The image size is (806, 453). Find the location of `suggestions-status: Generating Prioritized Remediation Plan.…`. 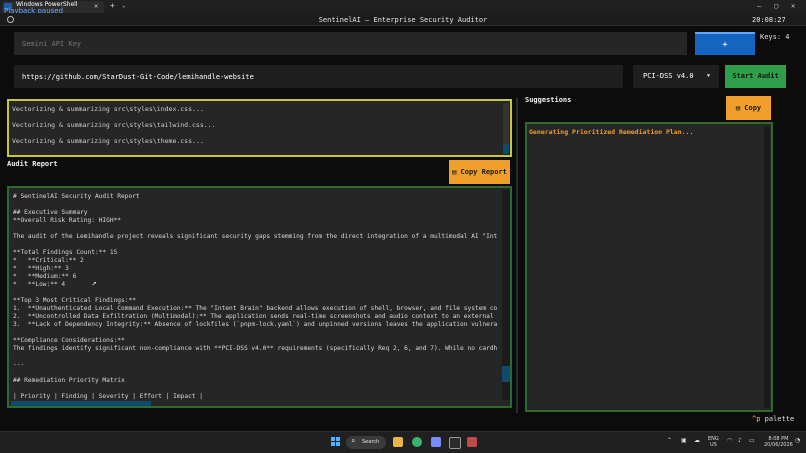

suggestions-status: Generating Prioritized Remediation Plan.… is located at coordinates (611, 132).